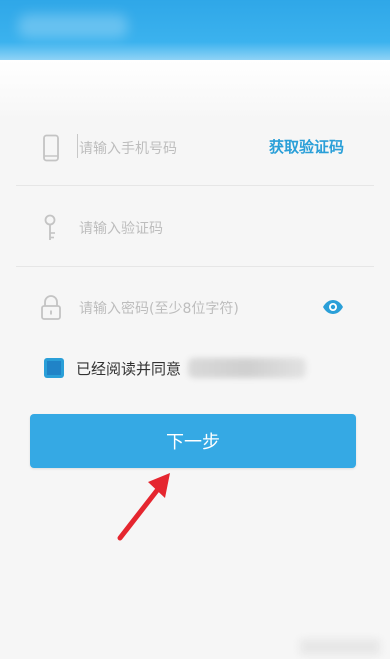 The image size is (390, 659). Describe the element at coordinates (54, 368) in the screenshot. I see `agreement-checkbox` at that location.